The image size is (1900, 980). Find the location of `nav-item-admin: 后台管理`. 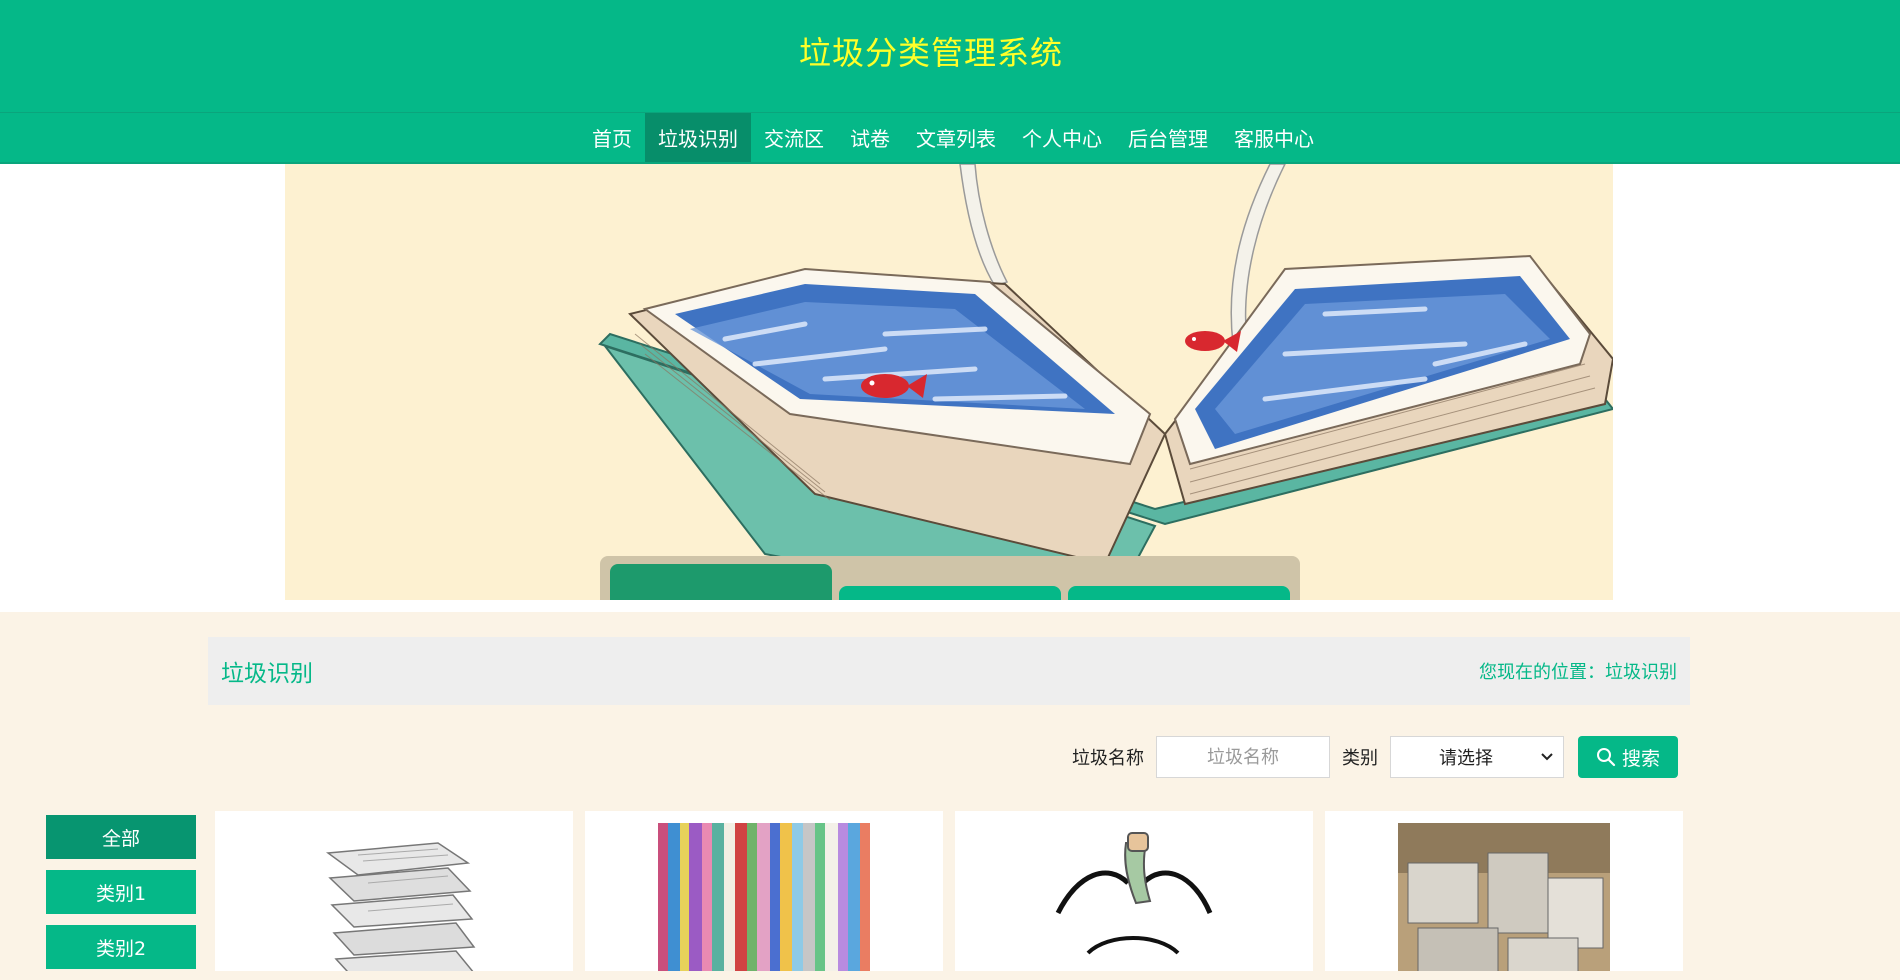

nav-item-admin: 后台管理 is located at coordinates (1168, 137).